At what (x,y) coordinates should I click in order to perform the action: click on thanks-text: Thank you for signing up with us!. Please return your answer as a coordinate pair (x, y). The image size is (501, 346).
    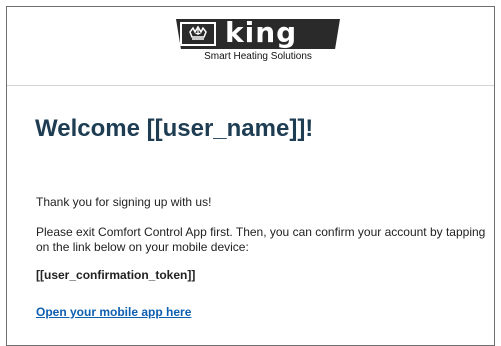
    Looking at the image, I should click on (124, 202).